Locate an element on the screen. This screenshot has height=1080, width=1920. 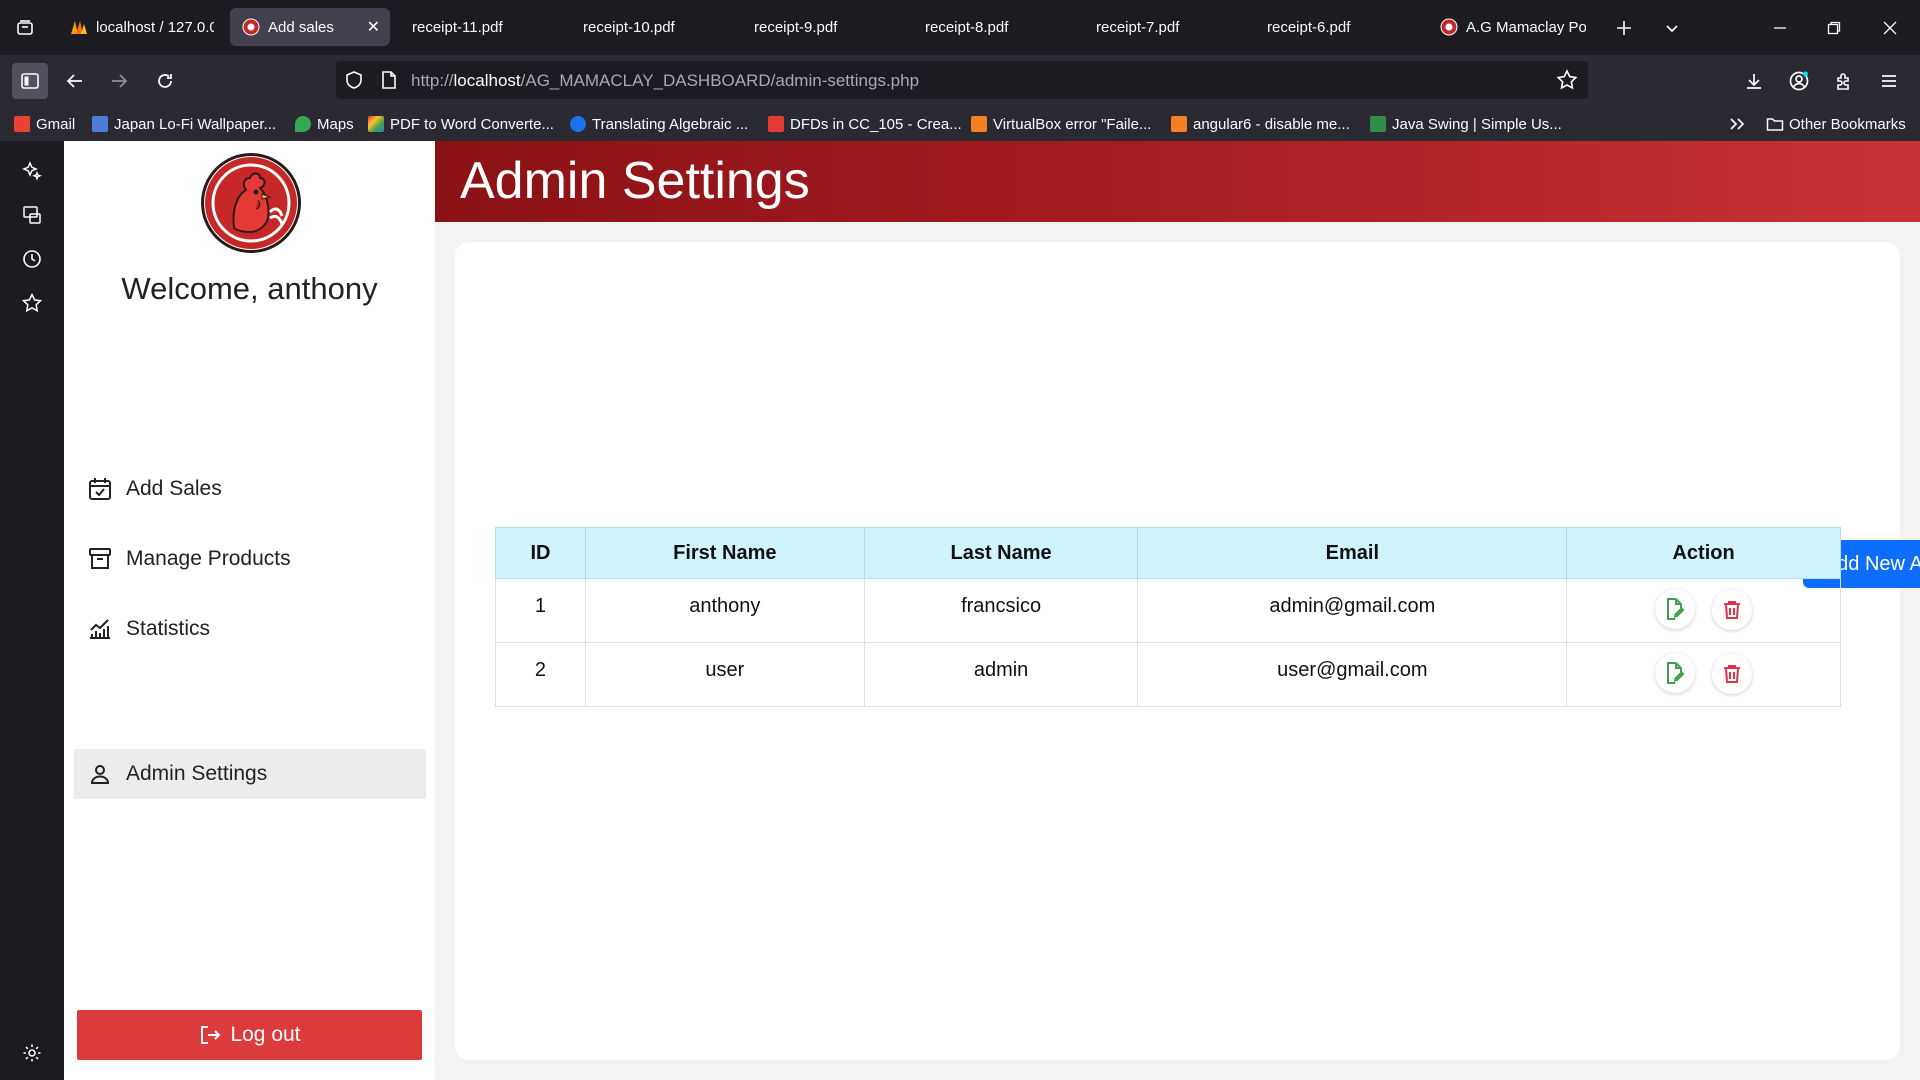
tab-receipt-10: receipt-10.pdf is located at coordinates (651, 27).